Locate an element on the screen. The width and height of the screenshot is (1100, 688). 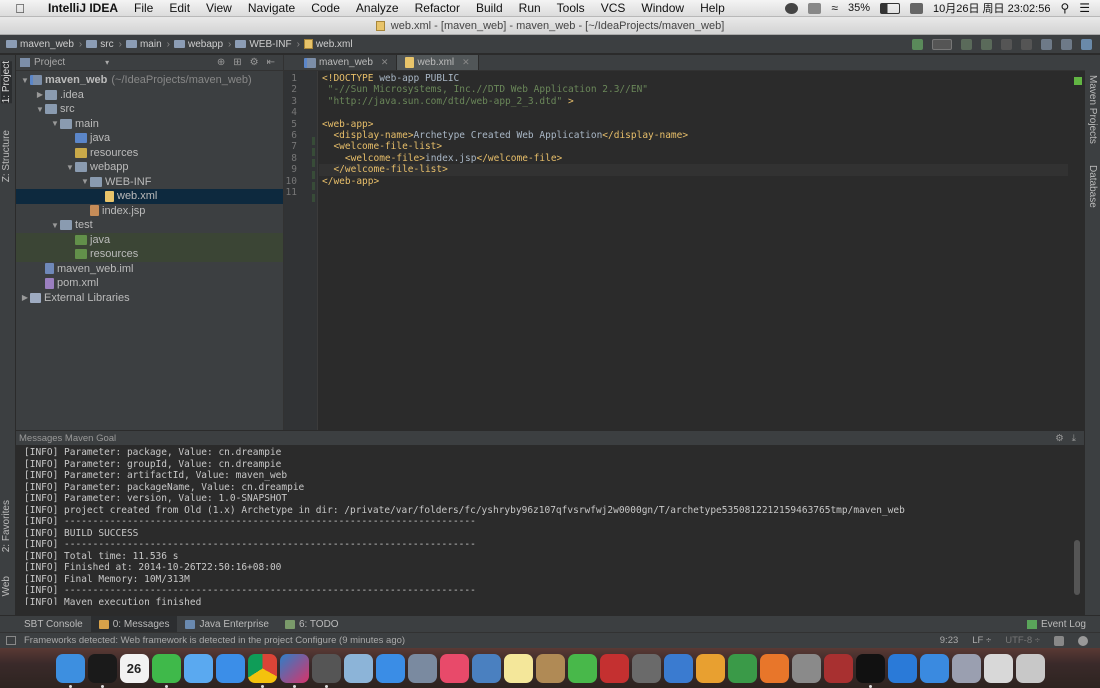
tab-java-enterprise: Java Enterprise is located at coordinates (226, 624).